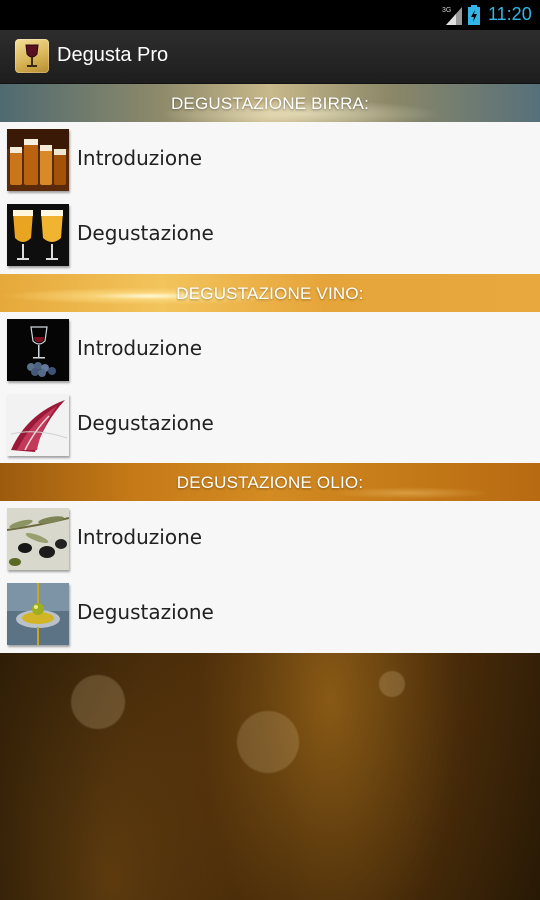 This screenshot has width=540, height=900. What do you see at coordinates (510, 14) in the screenshot?
I see `clock: 11:20` at bounding box center [510, 14].